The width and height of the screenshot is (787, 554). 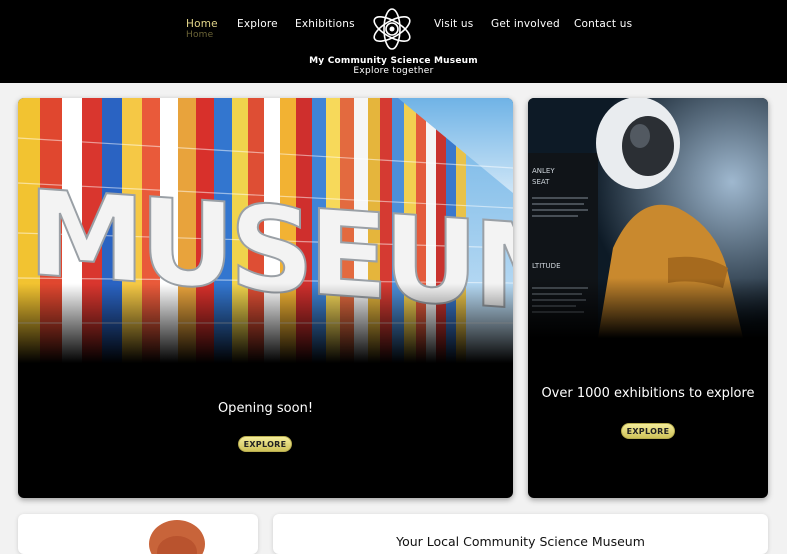 I want to click on exhibitions-title: Over 1000 exhibitions to explore, so click(x=648, y=393).